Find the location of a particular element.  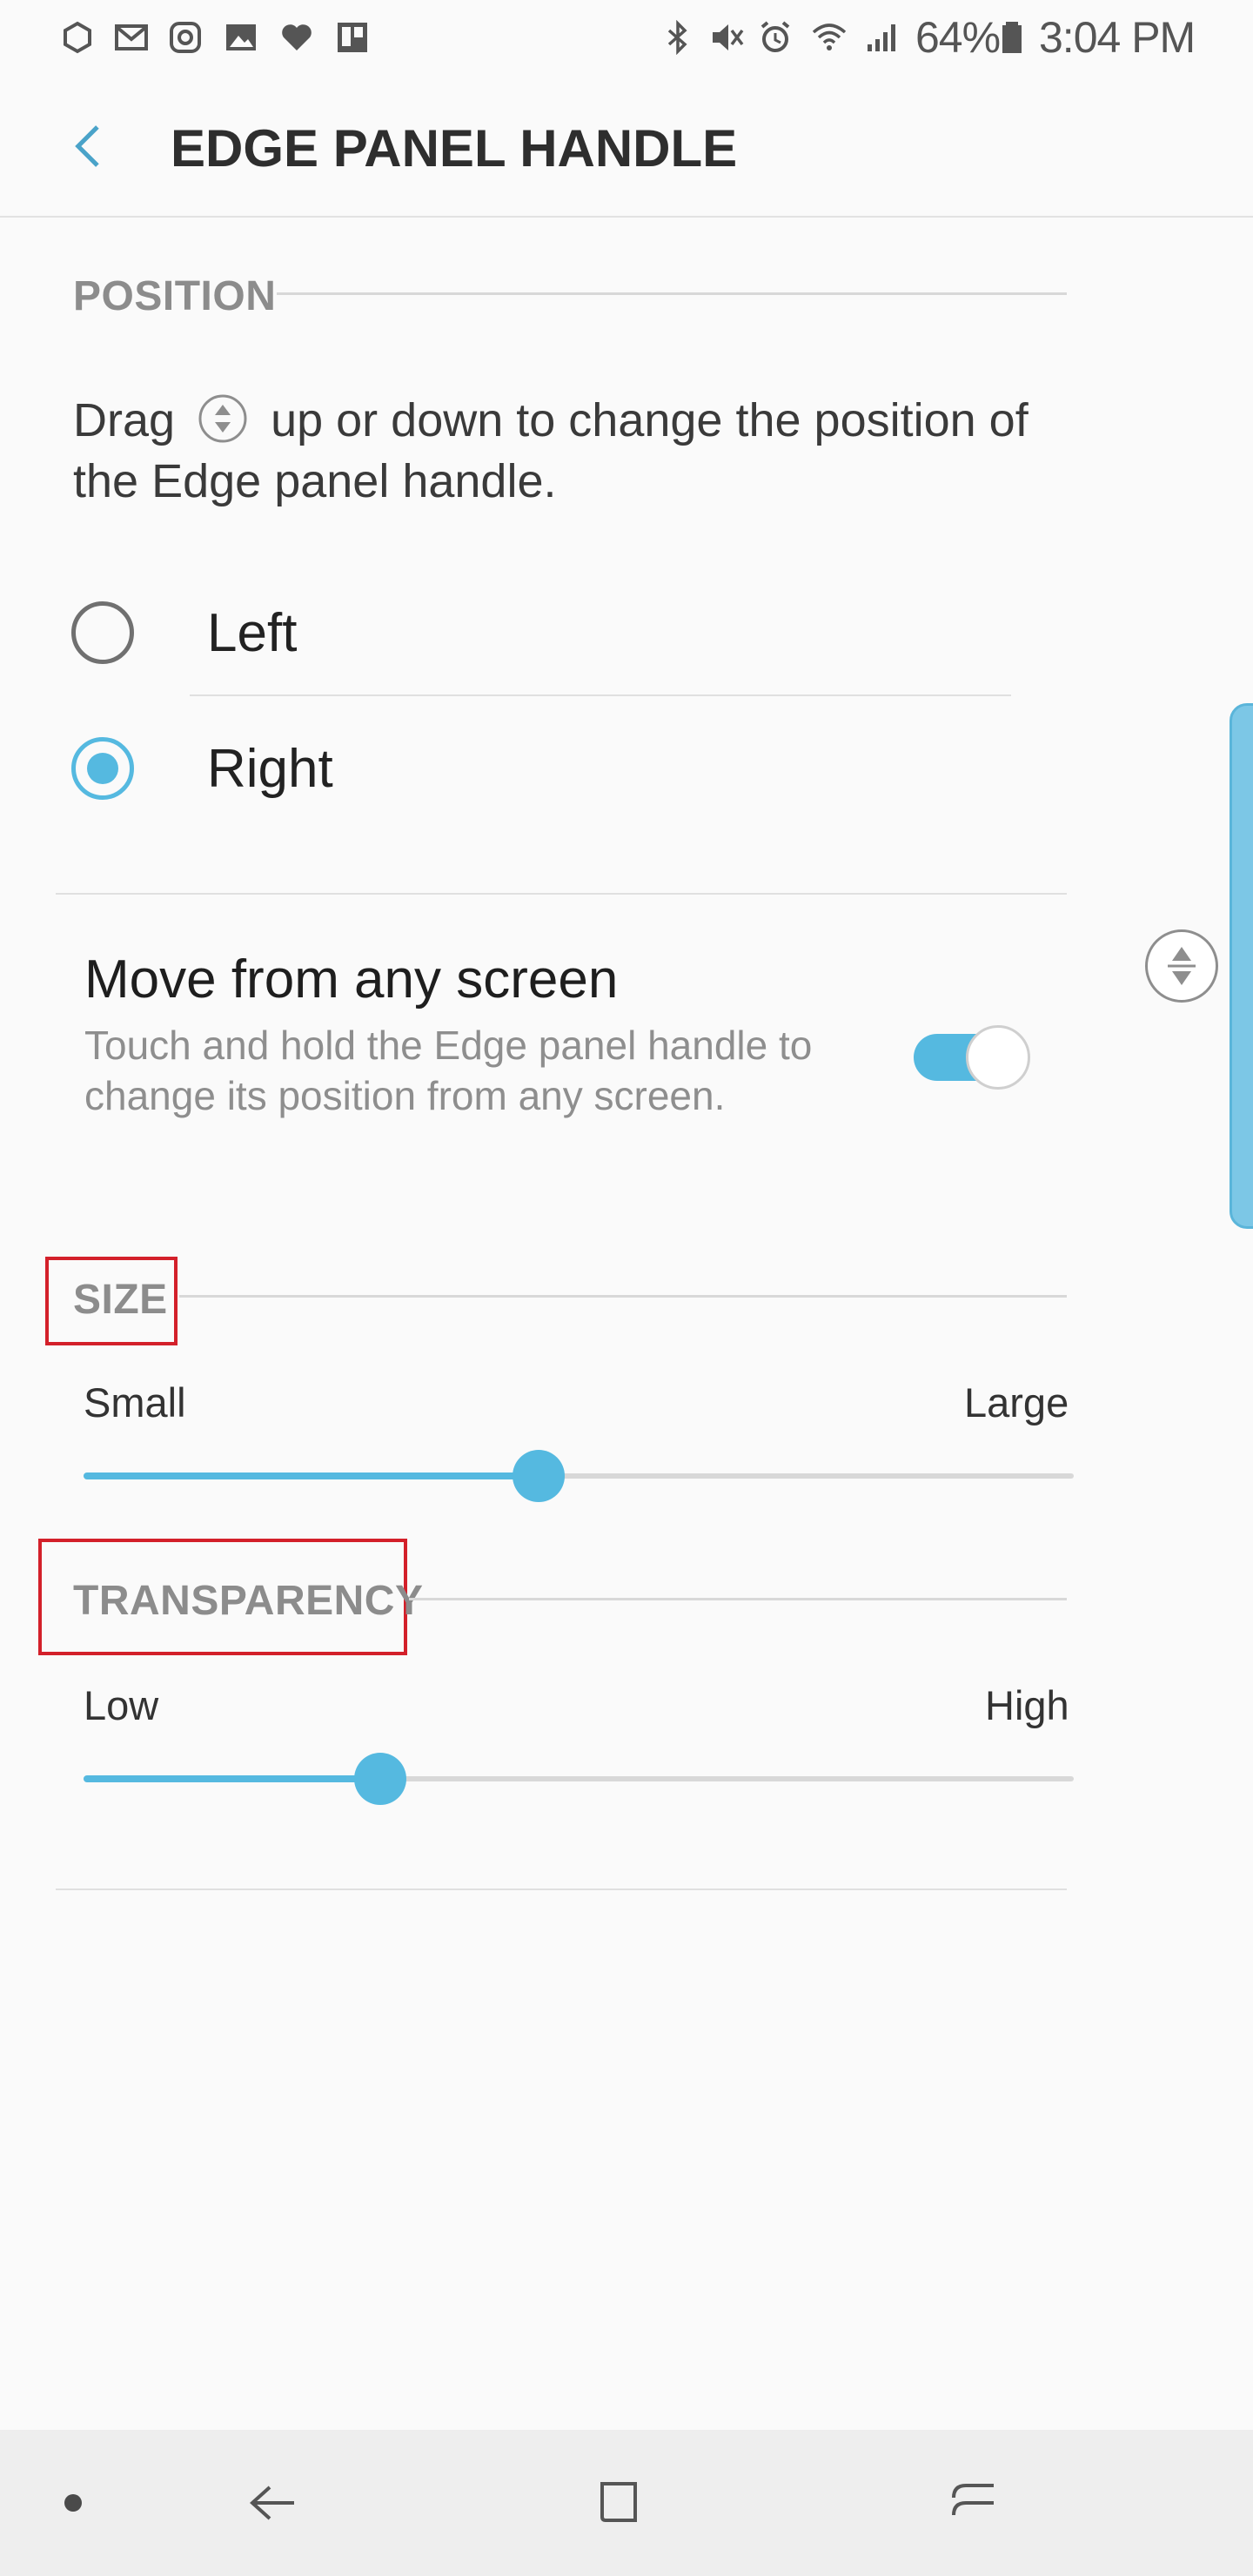

transparency-slider is located at coordinates (579, 1779).